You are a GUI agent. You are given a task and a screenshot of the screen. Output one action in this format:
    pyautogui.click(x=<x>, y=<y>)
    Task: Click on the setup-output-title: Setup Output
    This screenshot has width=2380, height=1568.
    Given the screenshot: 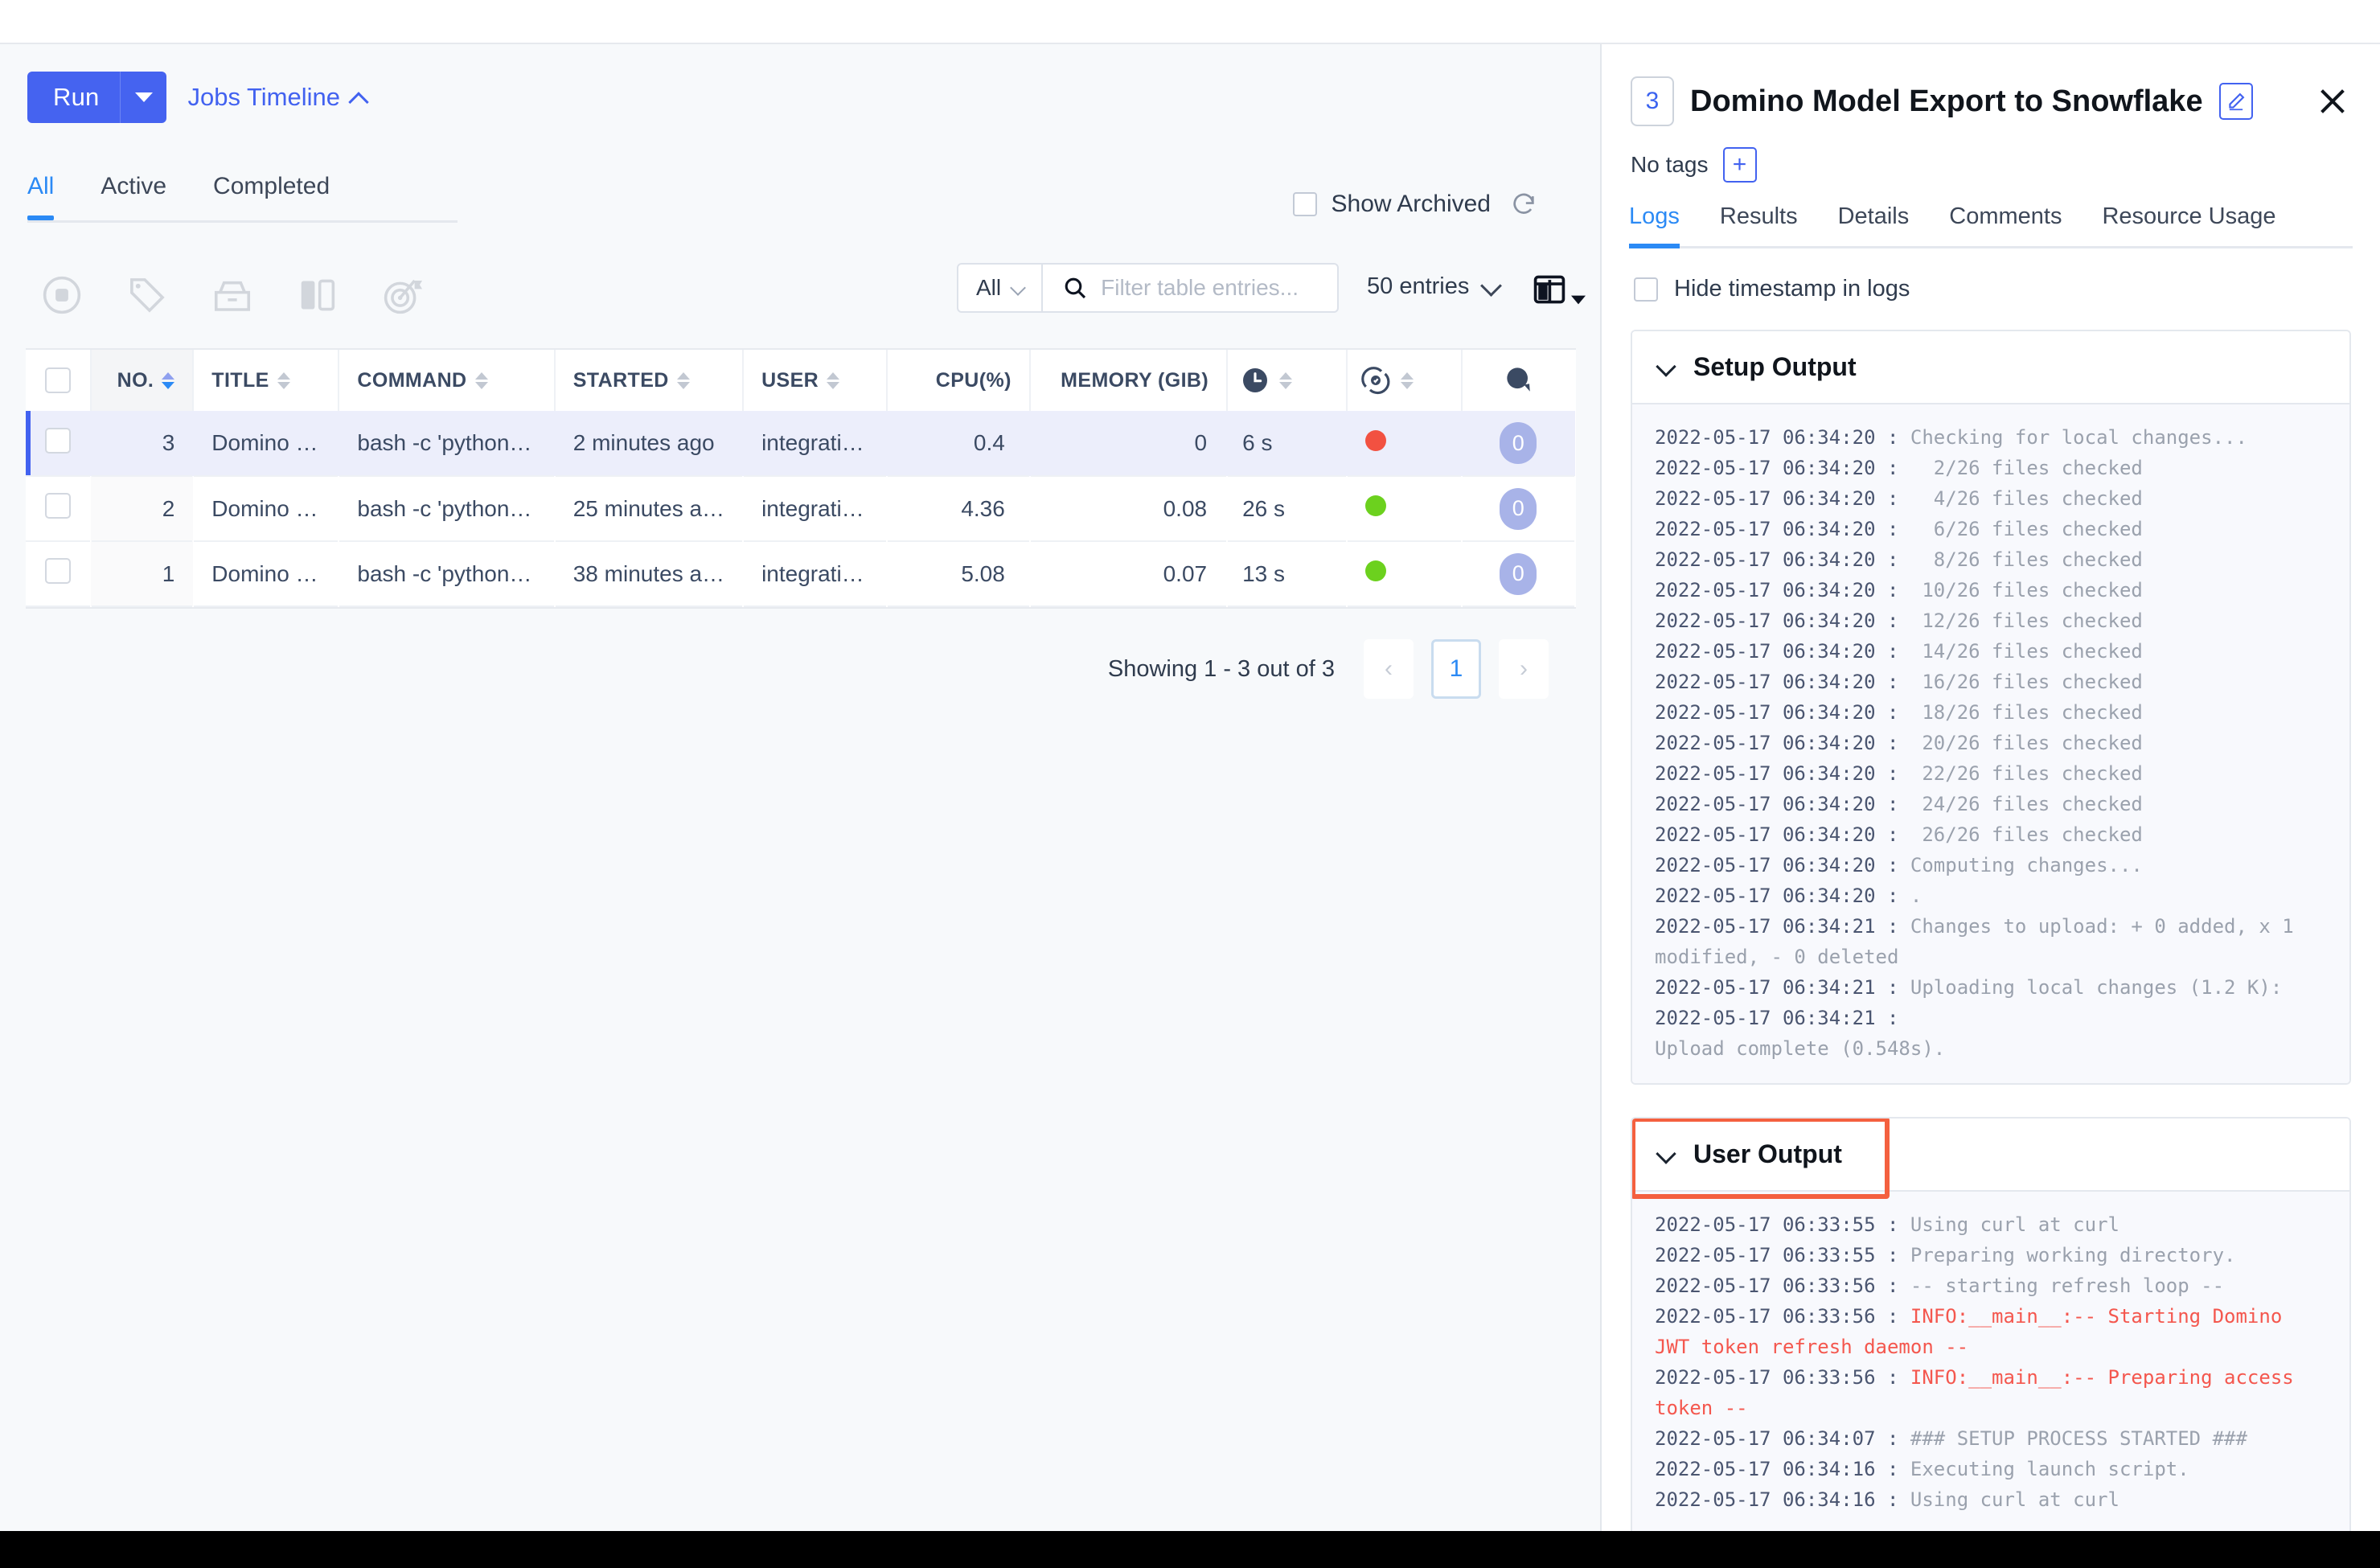 What is the action you would take?
    pyautogui.click(x=1775, y=366)
    